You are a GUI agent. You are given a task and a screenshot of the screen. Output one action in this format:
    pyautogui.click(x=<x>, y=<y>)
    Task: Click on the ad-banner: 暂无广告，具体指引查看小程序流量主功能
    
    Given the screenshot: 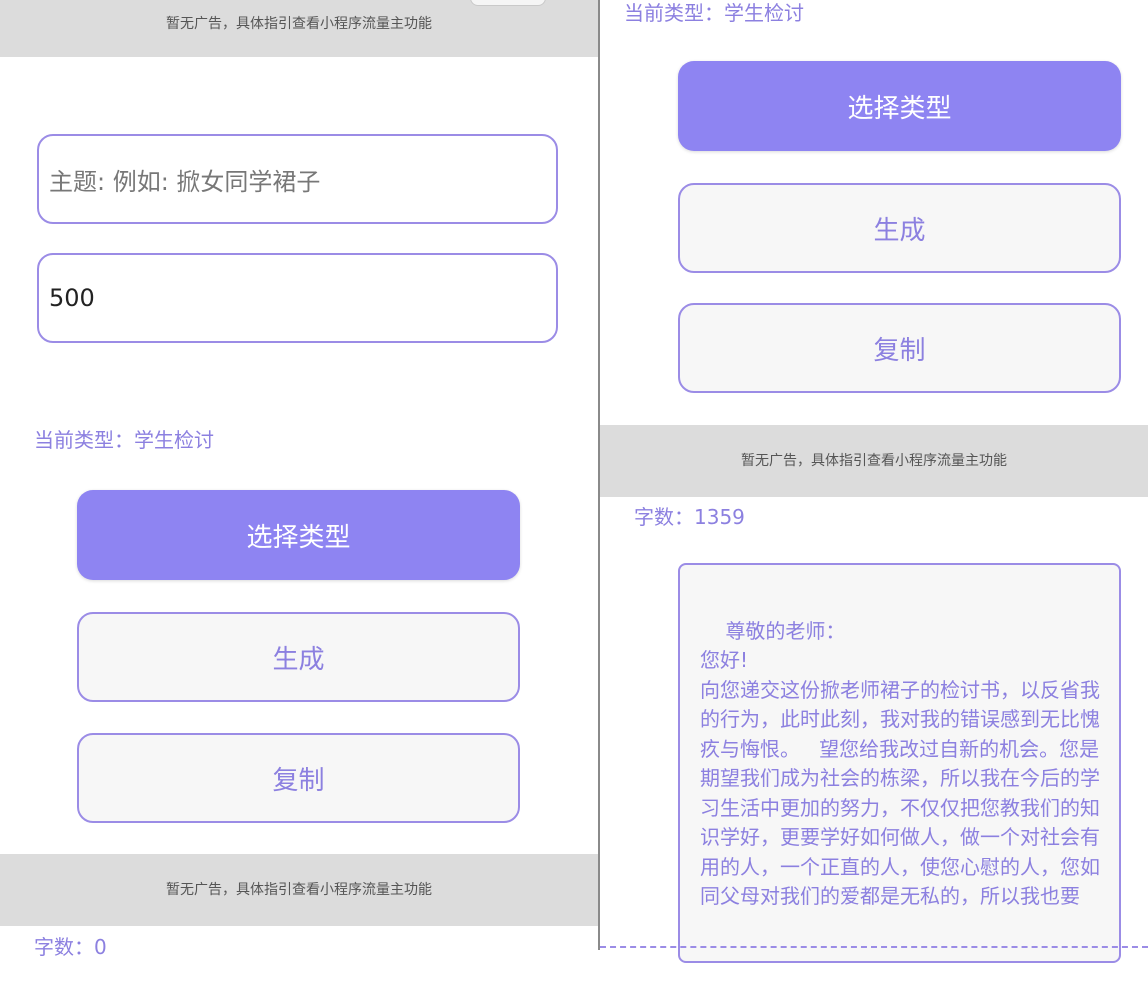 What is the action you would take?
    pyautogui.click(x=874, y=461)
    